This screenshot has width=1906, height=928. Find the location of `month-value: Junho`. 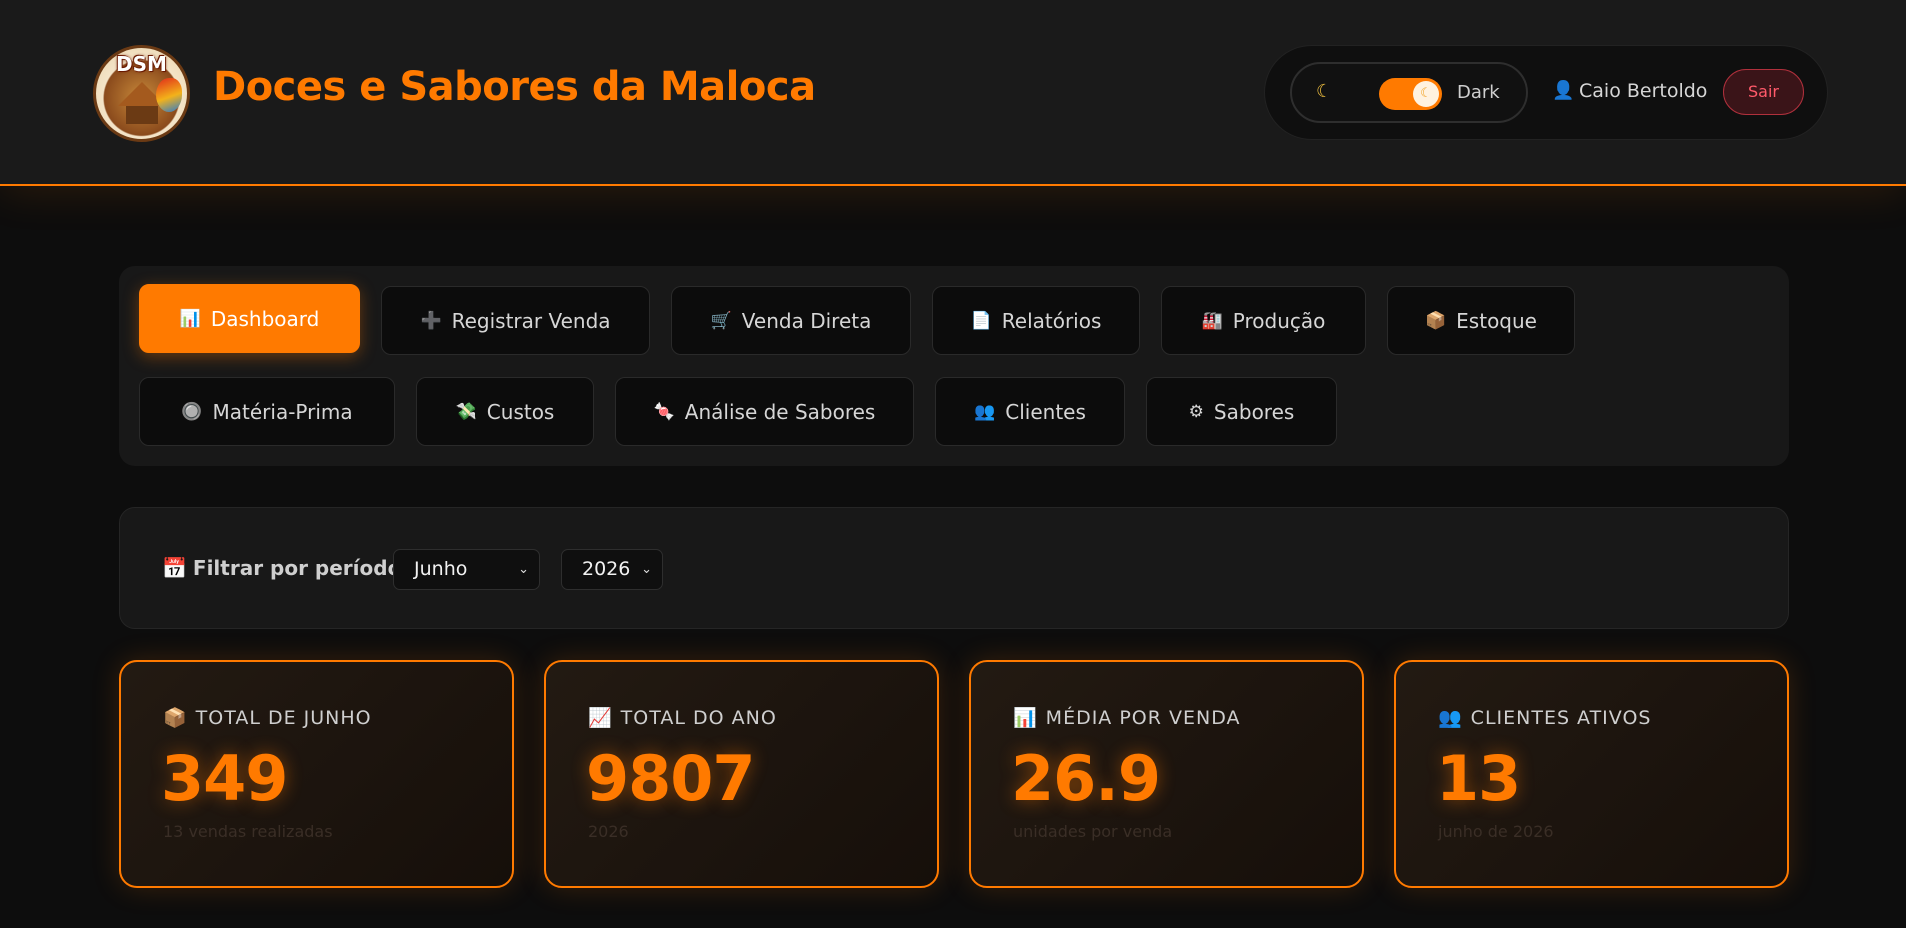

month-value: Junho is located at coordinates (441, 569).